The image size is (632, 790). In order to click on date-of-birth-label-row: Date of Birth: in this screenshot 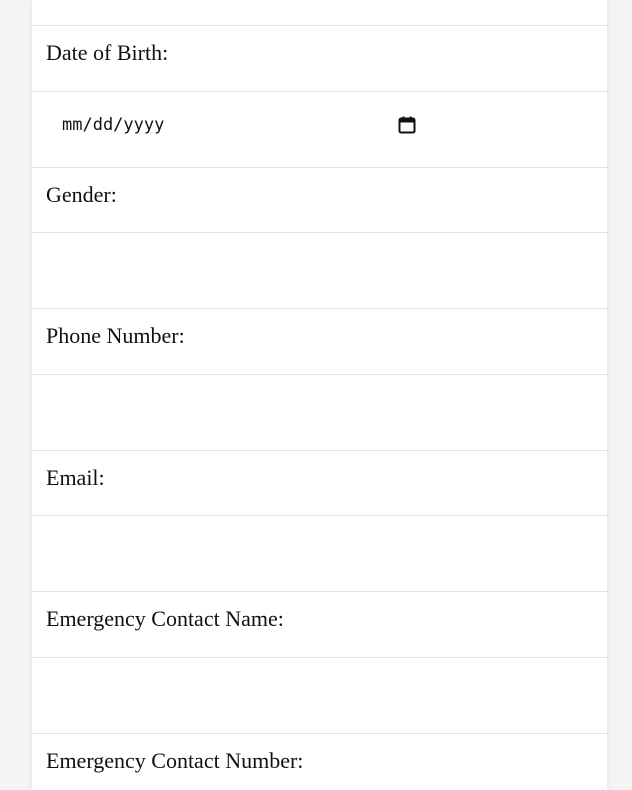, I will do `click(319, 58)`.